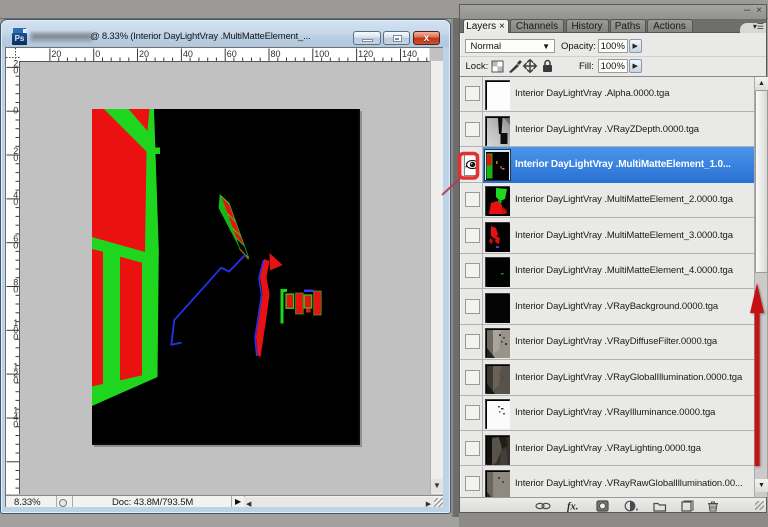 The image size is (768, 527). Describe the element at coordinates (188, 54) in the screenshot. I see `svg-text: 40` at that location.